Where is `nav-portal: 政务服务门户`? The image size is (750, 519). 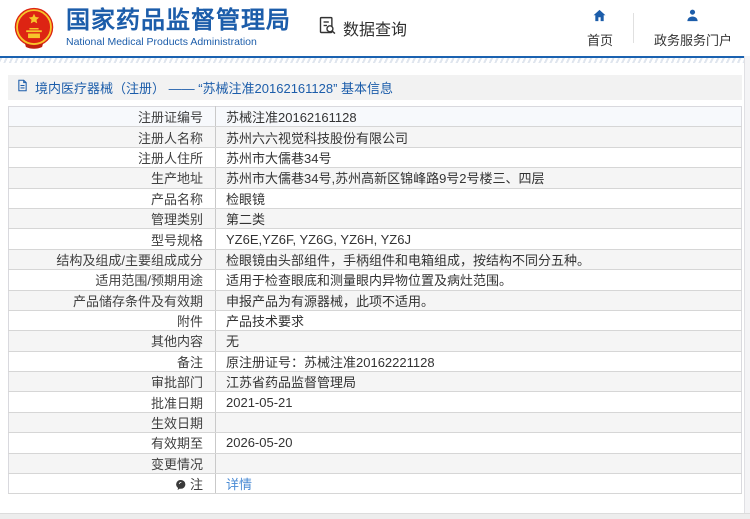 nav-portal: 政务服务门户 is located at coordinates (693, 28).